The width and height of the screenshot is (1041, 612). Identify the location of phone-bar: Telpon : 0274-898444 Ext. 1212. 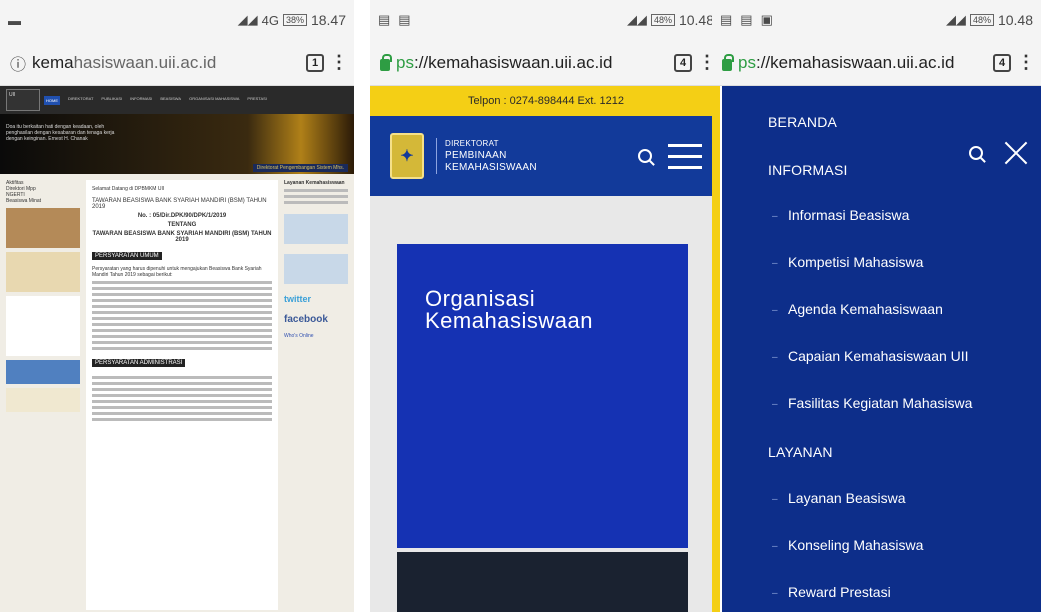
(546, 101).